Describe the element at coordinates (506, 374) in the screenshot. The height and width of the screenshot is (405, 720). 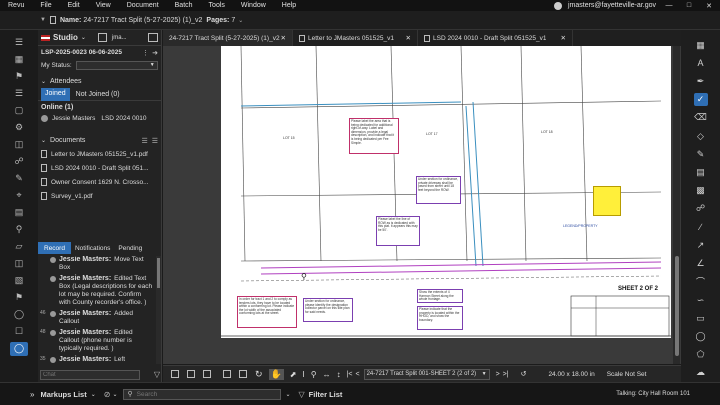
I see `last-page-icon: >|` at that location.